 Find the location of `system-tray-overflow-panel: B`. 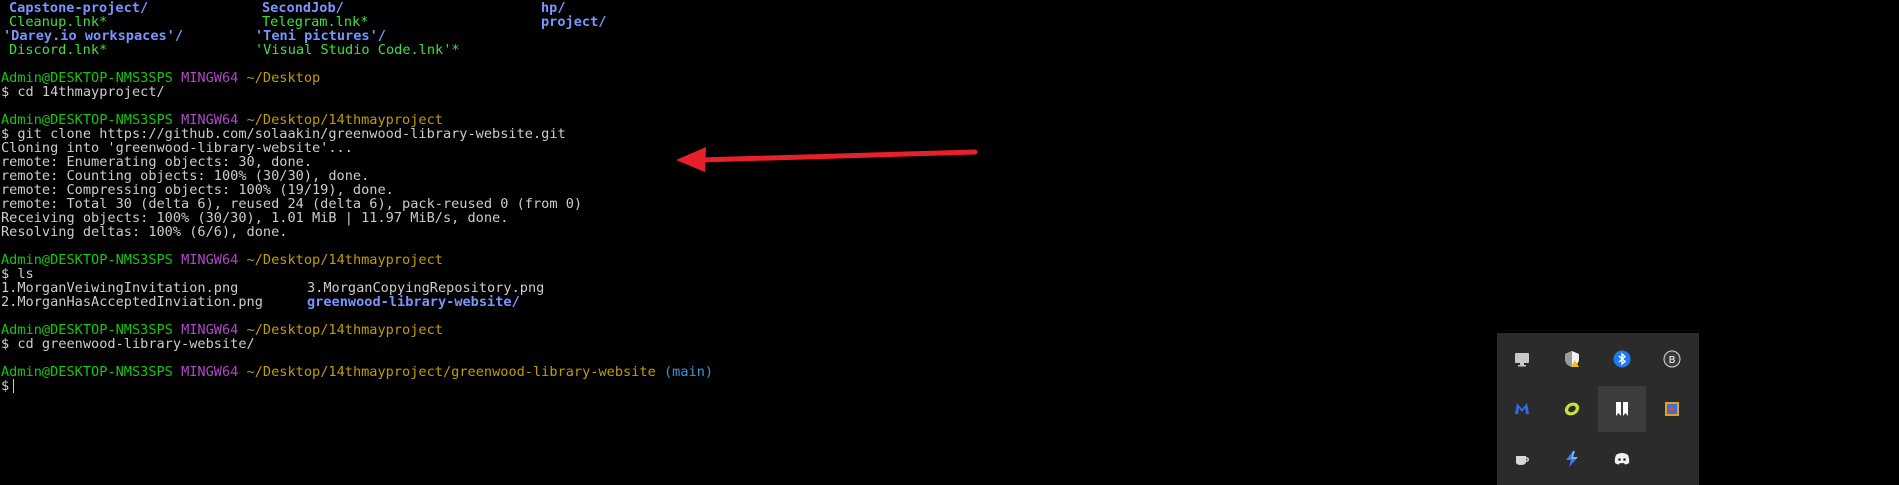

system-tray-overflow-panel: B is located at coordinates (1598, 409).